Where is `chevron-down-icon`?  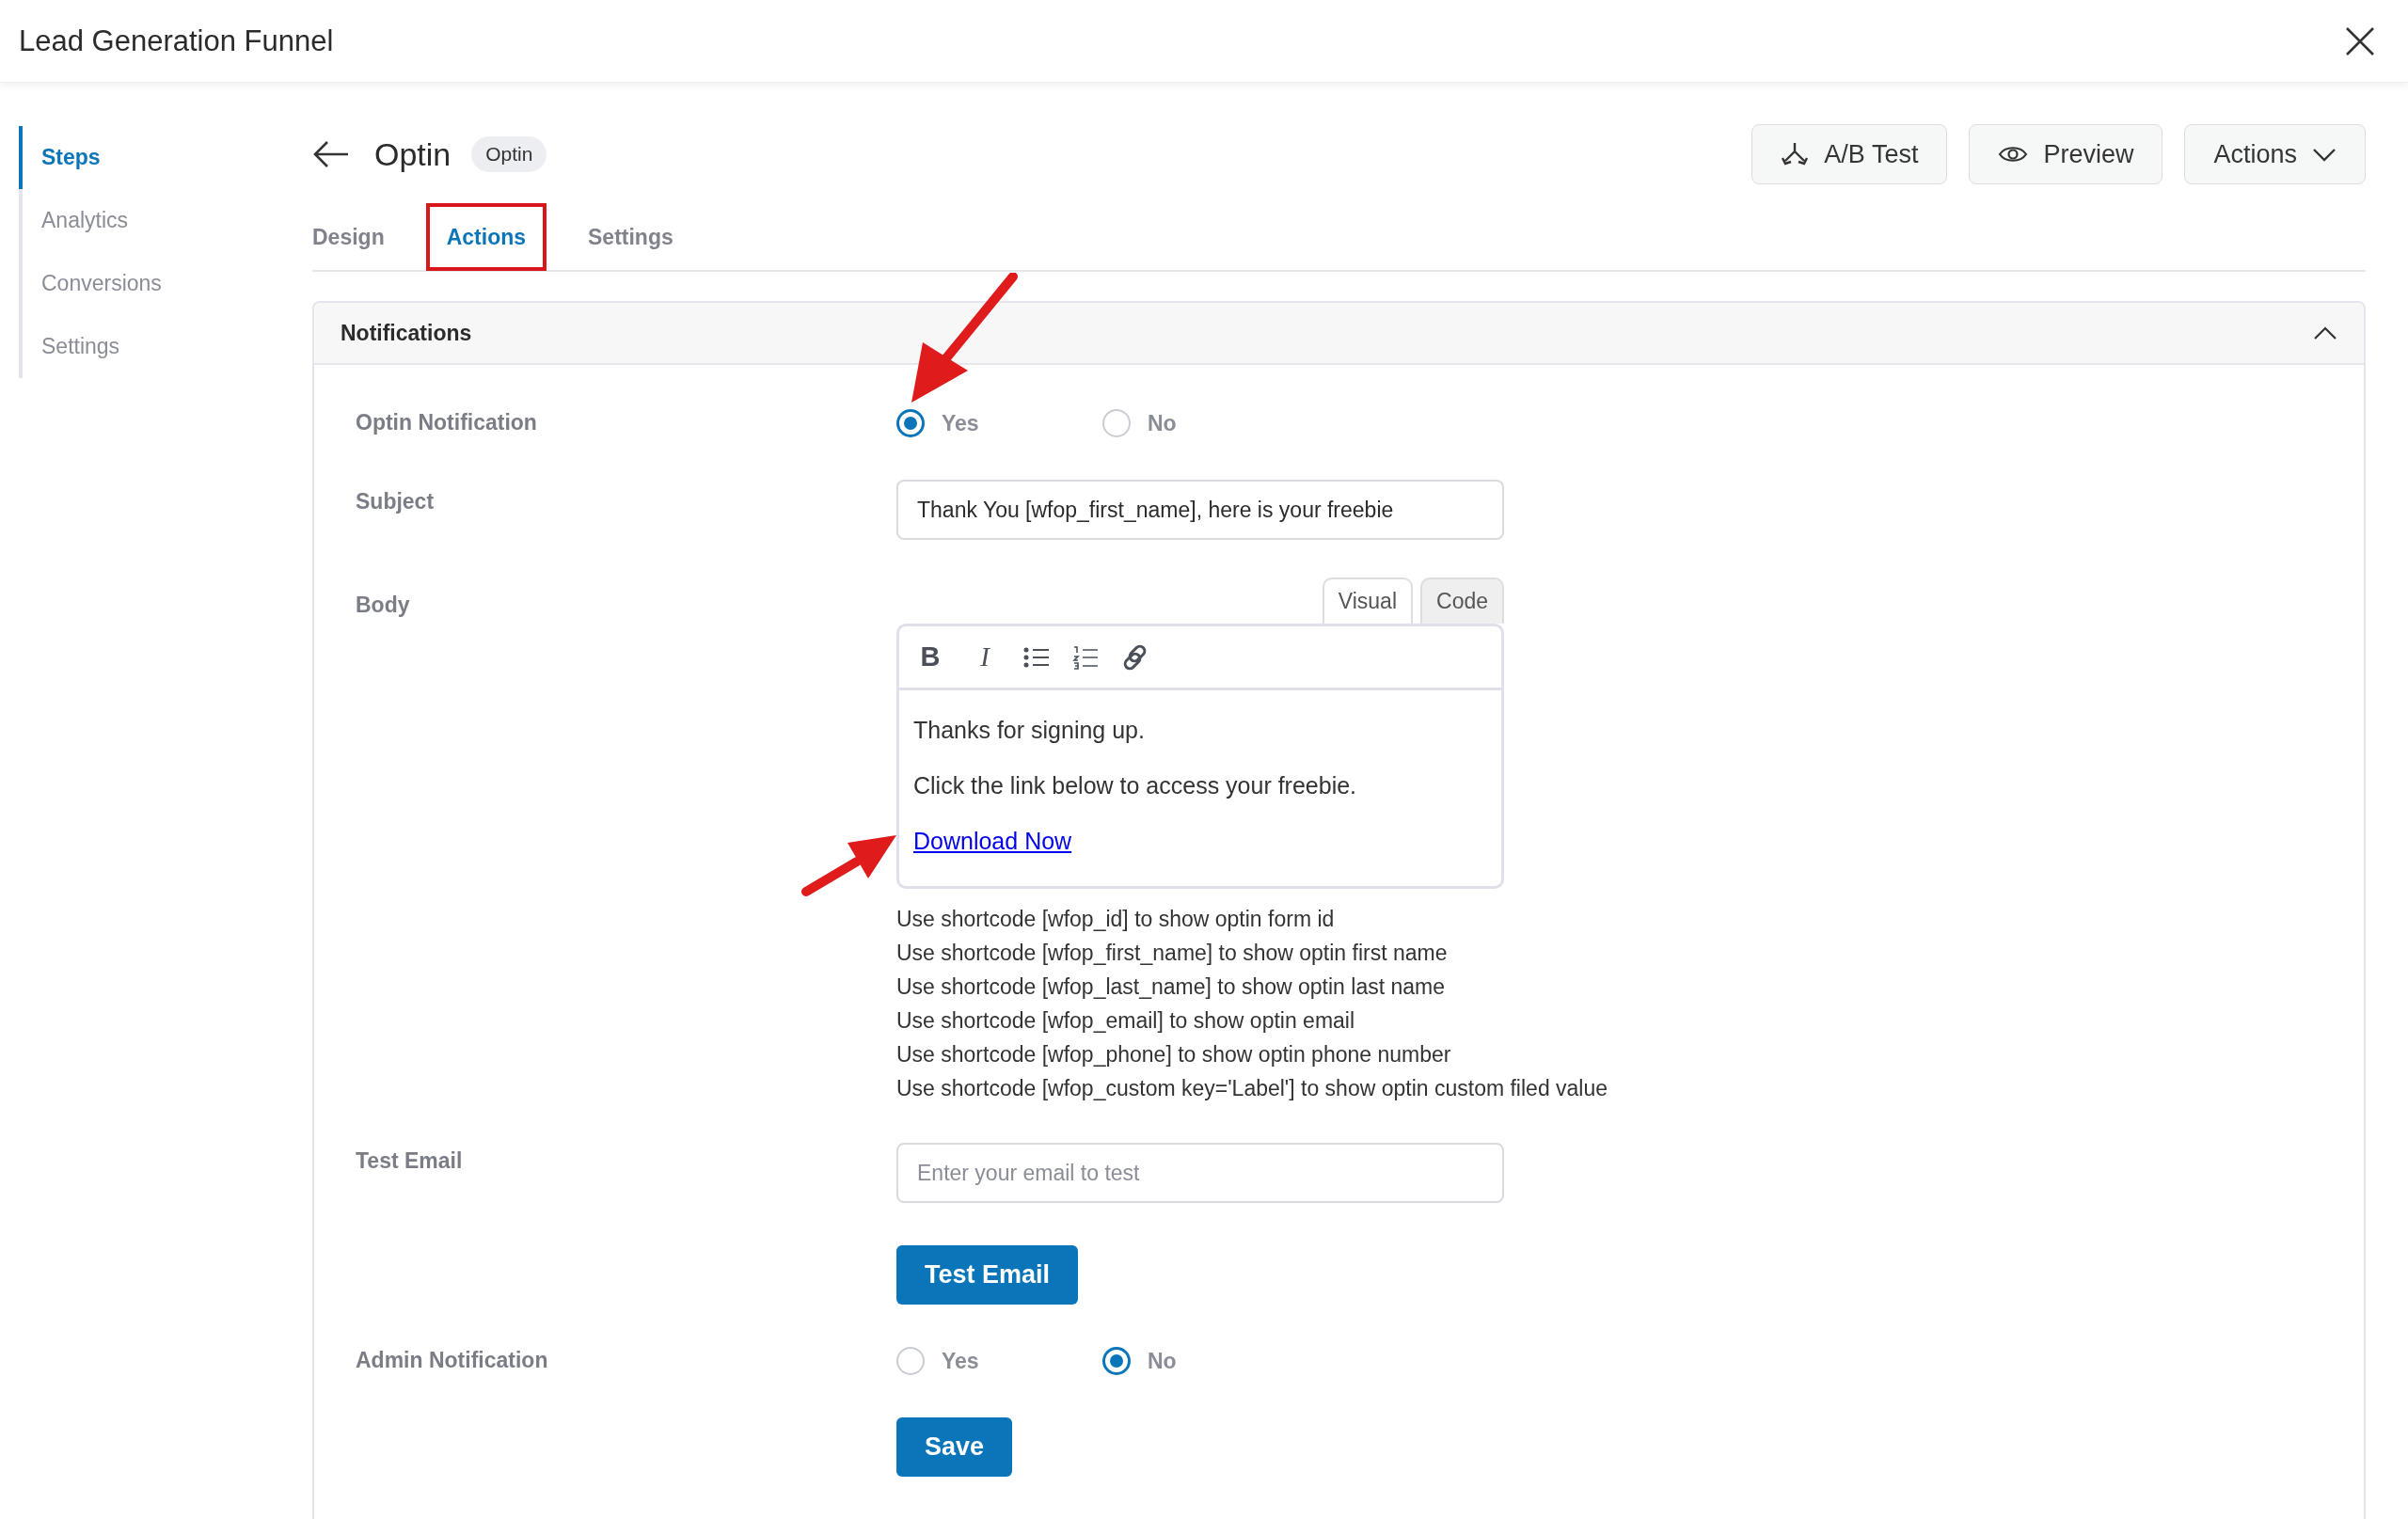
chevron-down-icon is located at coordinates (2325, 154).